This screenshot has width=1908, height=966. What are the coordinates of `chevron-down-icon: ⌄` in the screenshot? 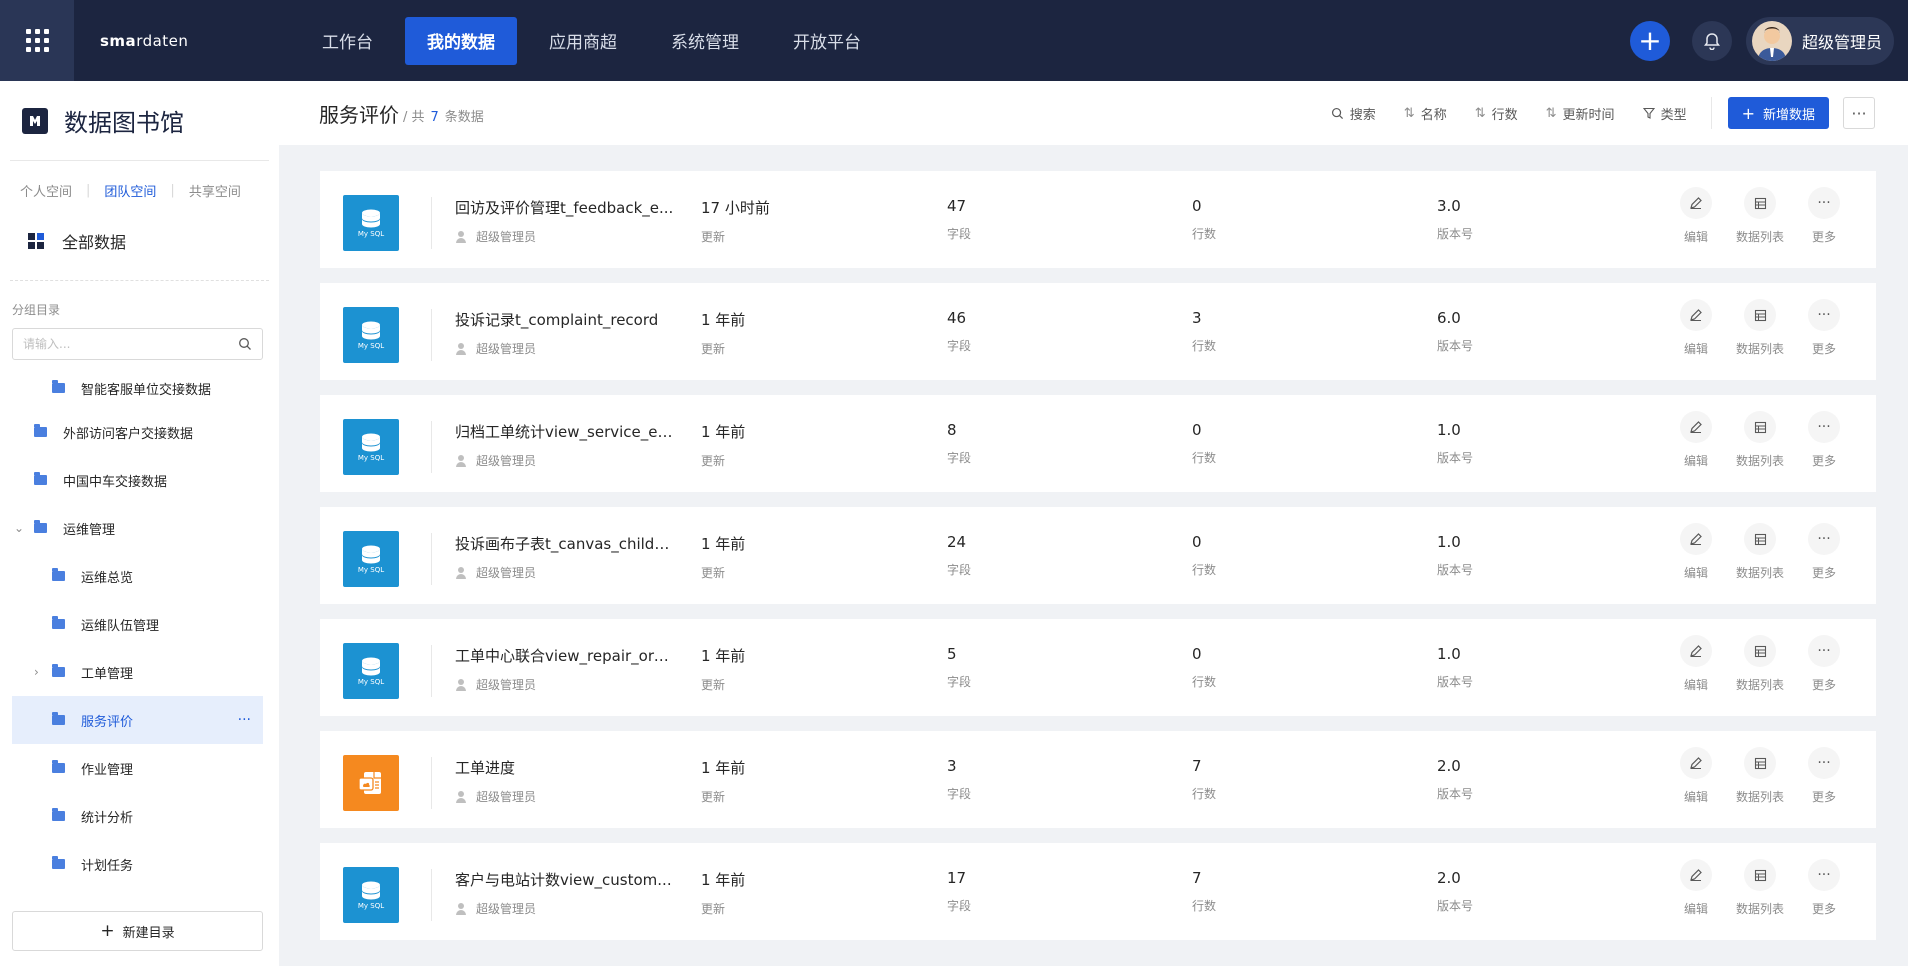 It's located at (22, 528).